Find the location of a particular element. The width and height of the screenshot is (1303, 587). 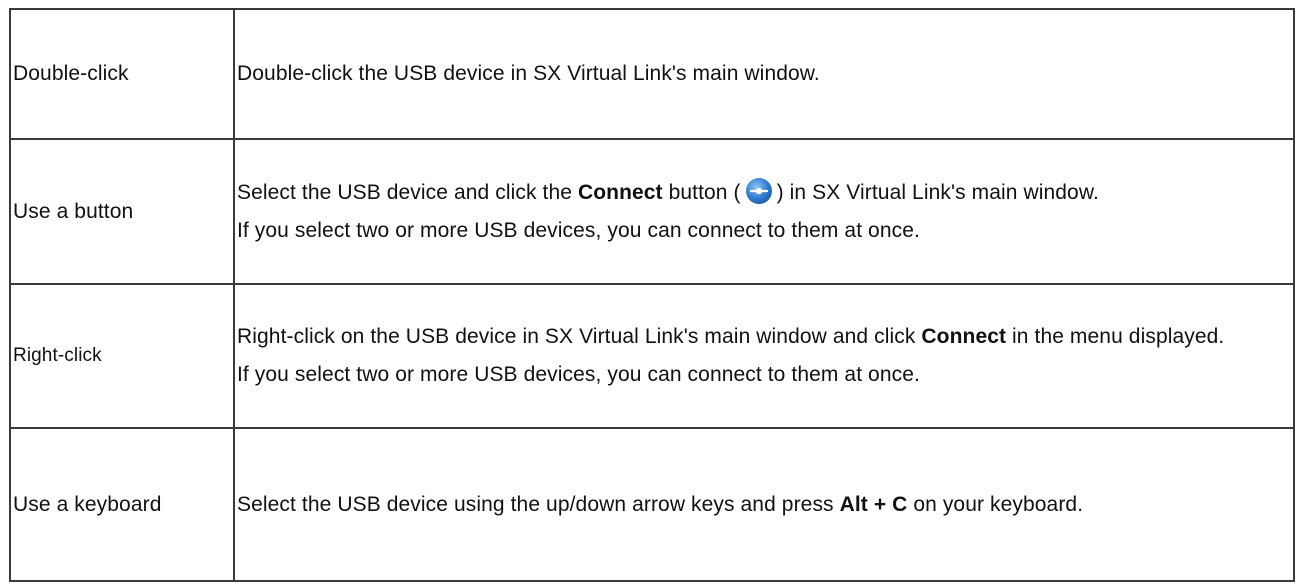

description-text: button ( is located at coordinates (701, 192).